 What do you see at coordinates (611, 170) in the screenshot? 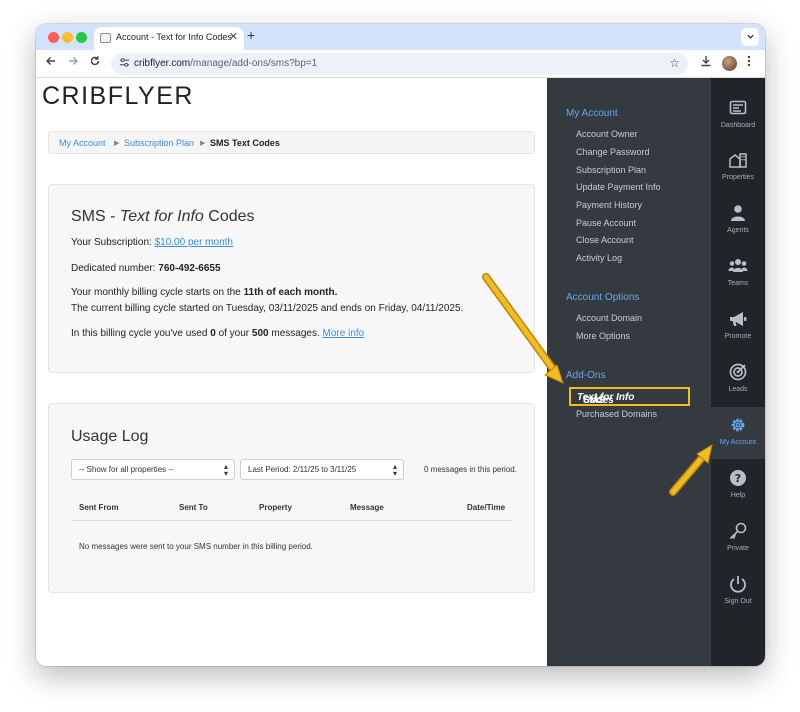
I see `sidebar-item-subscription-plan: Subscription Plan` at bounding box center [611, 170].